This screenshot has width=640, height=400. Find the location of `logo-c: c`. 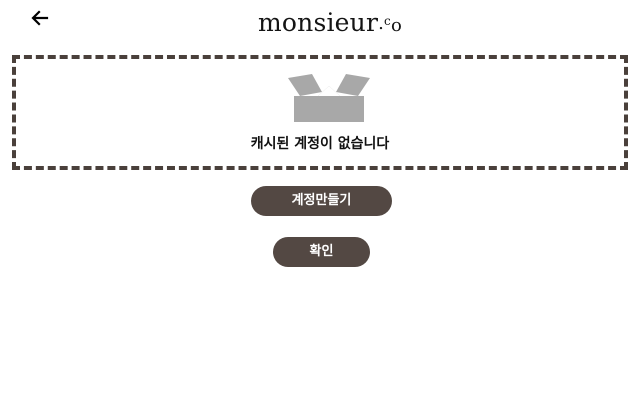

logo-c: c is located at coordinates (387, 21).